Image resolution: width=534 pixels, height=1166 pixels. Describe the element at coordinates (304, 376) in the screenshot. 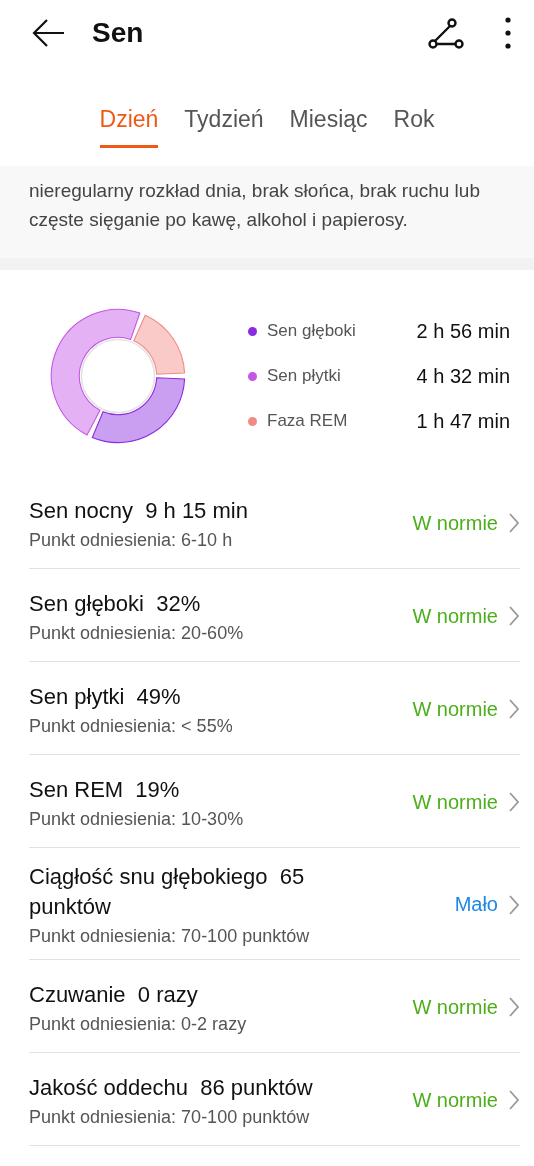

I see `legend-label: Sen płytki` at that location.